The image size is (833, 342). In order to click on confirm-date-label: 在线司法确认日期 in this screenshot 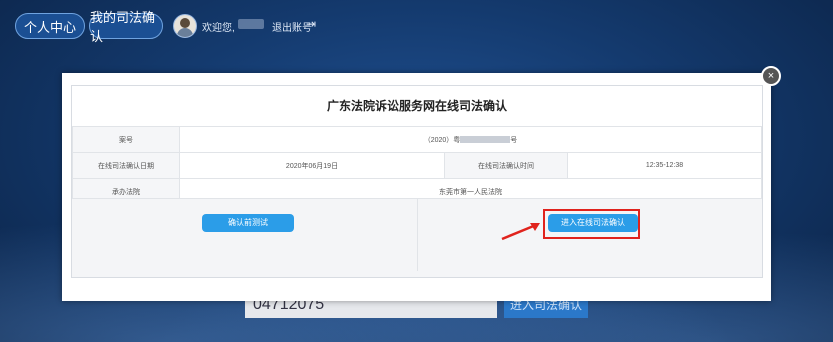, I will do `click(126, 165)`.